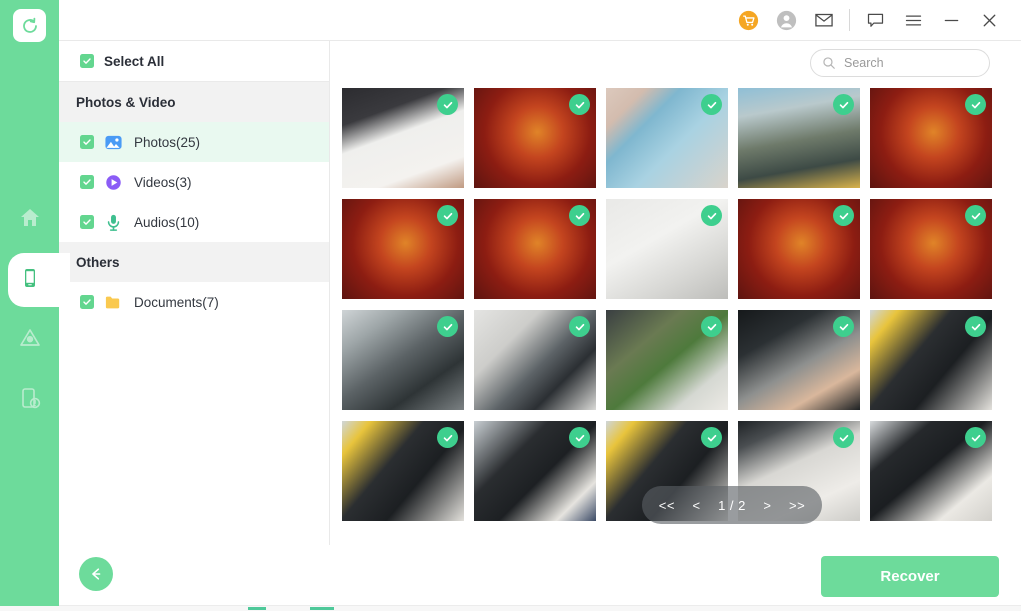  Describe the element at coordinates (864, 63) in the screenshot. I see `search-input: Search` at that location.